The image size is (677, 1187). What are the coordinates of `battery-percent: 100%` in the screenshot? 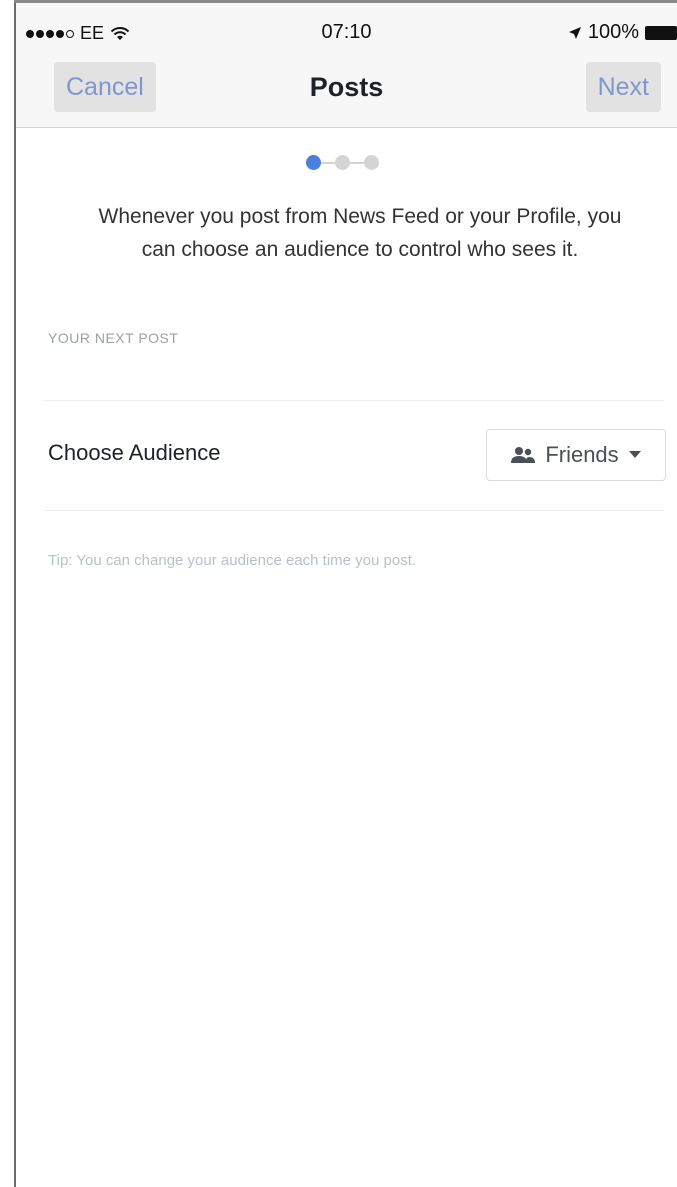 It's located at (613, 32).